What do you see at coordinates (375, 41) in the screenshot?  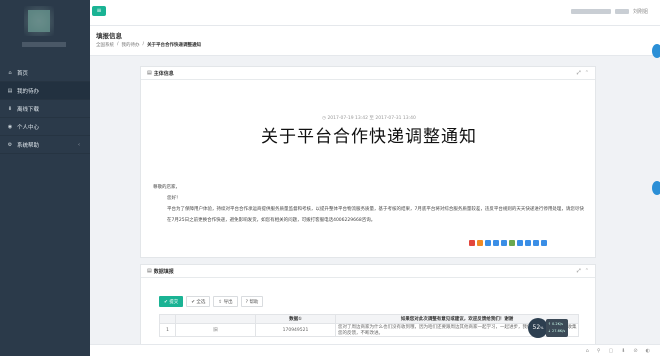 I see `page-header: 填报信息 全国系统 / 我的待办 / 关于平台合作快递调整通知` at bounding box center [375, 41].